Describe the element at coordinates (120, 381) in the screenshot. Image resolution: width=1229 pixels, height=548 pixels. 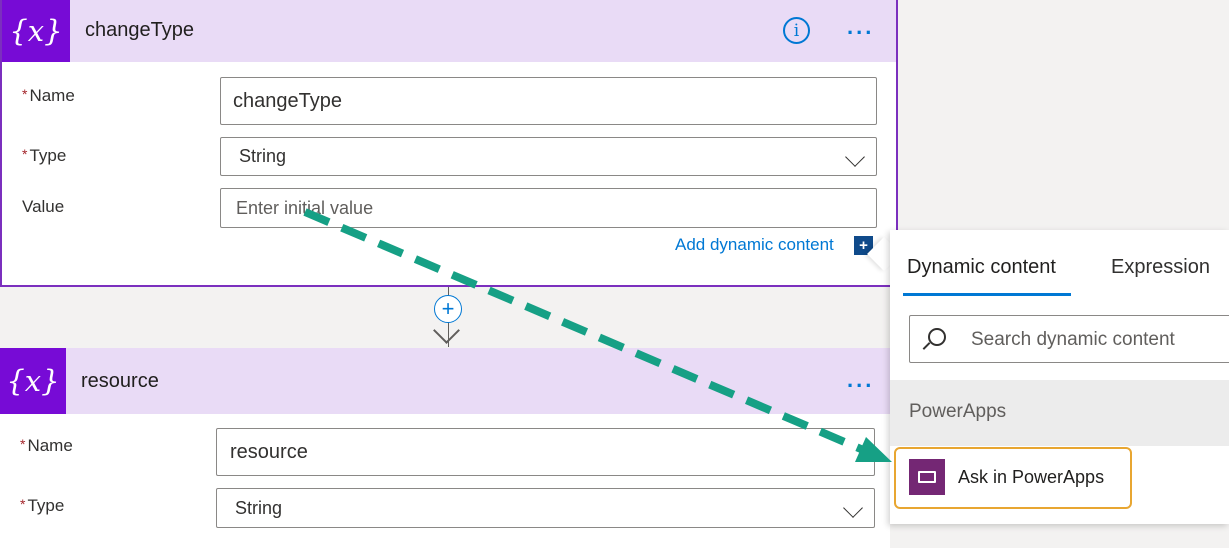
I see `card-title: resource` at that location.